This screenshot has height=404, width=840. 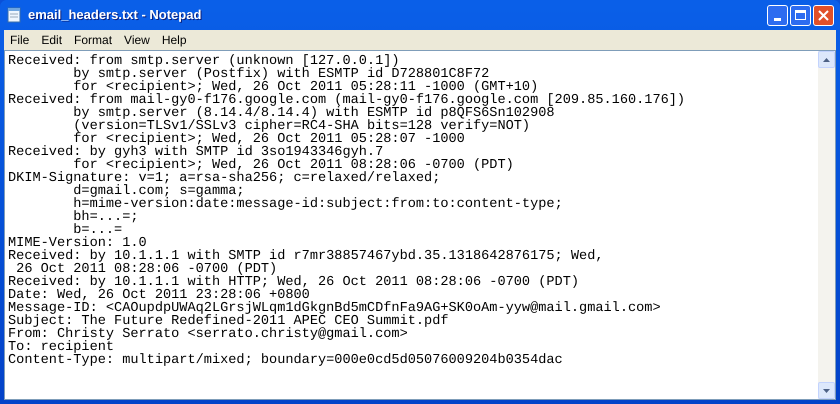 I want to click on close-button, so click(x=823, y=15).